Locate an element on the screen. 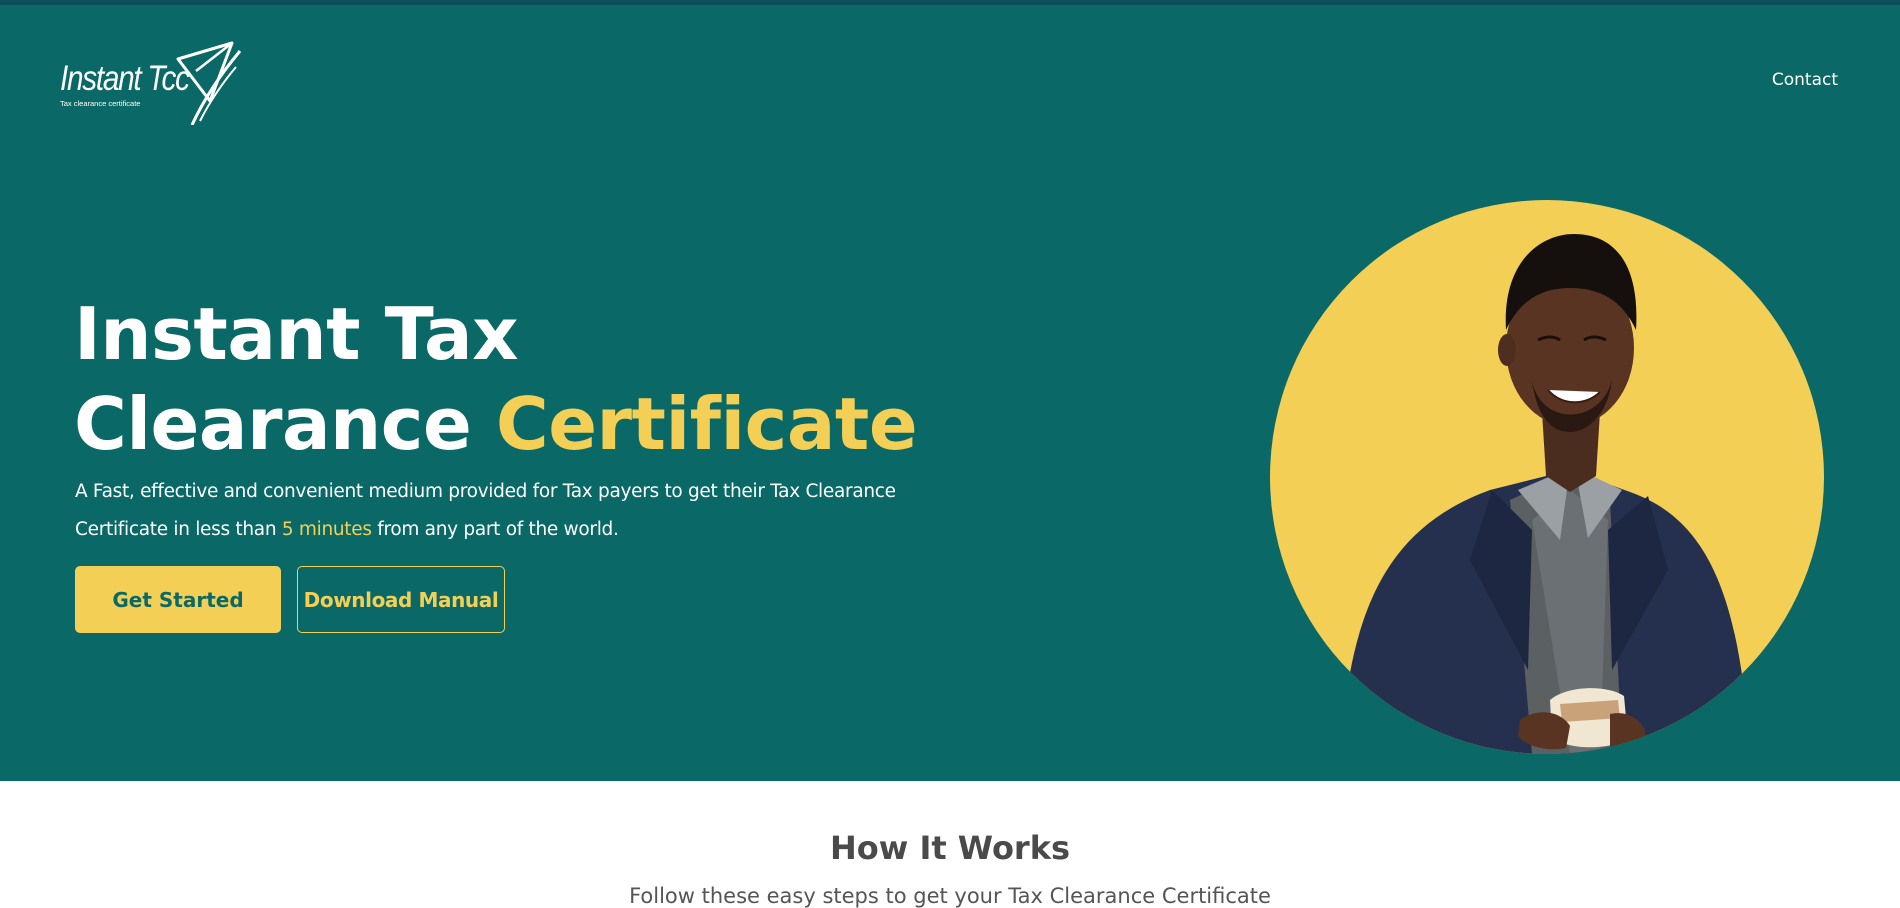  headline-line1: Instant Tax is located at coordinates (296, 334).